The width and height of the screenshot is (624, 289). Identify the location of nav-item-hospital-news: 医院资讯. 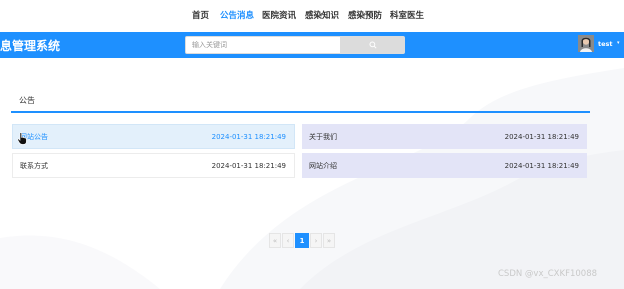
(279, 15).